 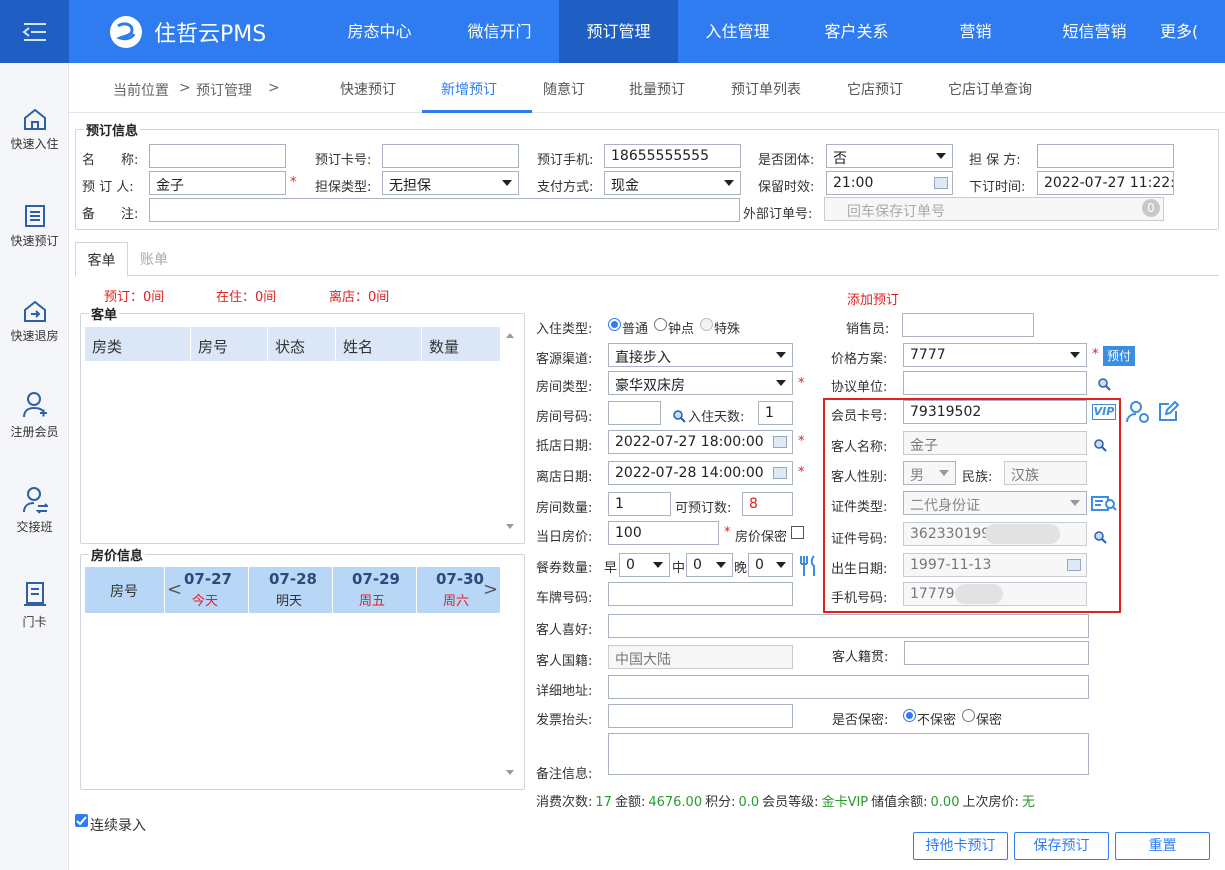 I want to click on note-textarea, so click(x=848, y=754).